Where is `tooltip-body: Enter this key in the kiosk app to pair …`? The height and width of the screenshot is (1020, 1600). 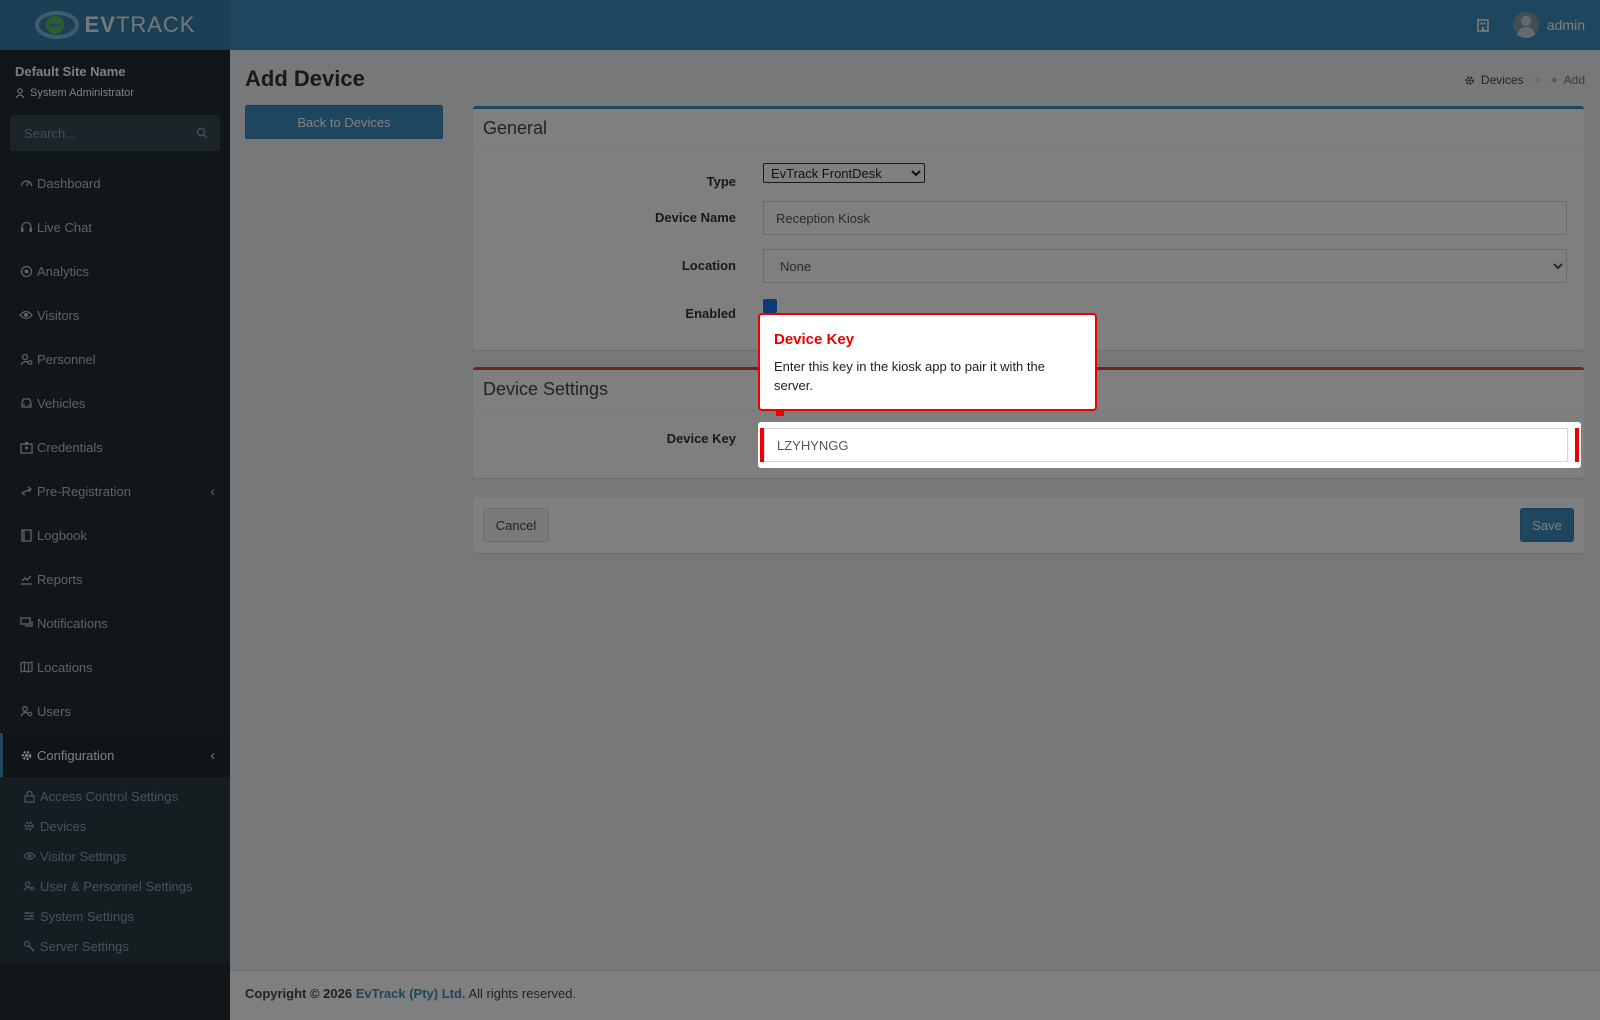 tooltip-body: Enter this key in the kiosk app to pair … is located at coordinates (909, 376).